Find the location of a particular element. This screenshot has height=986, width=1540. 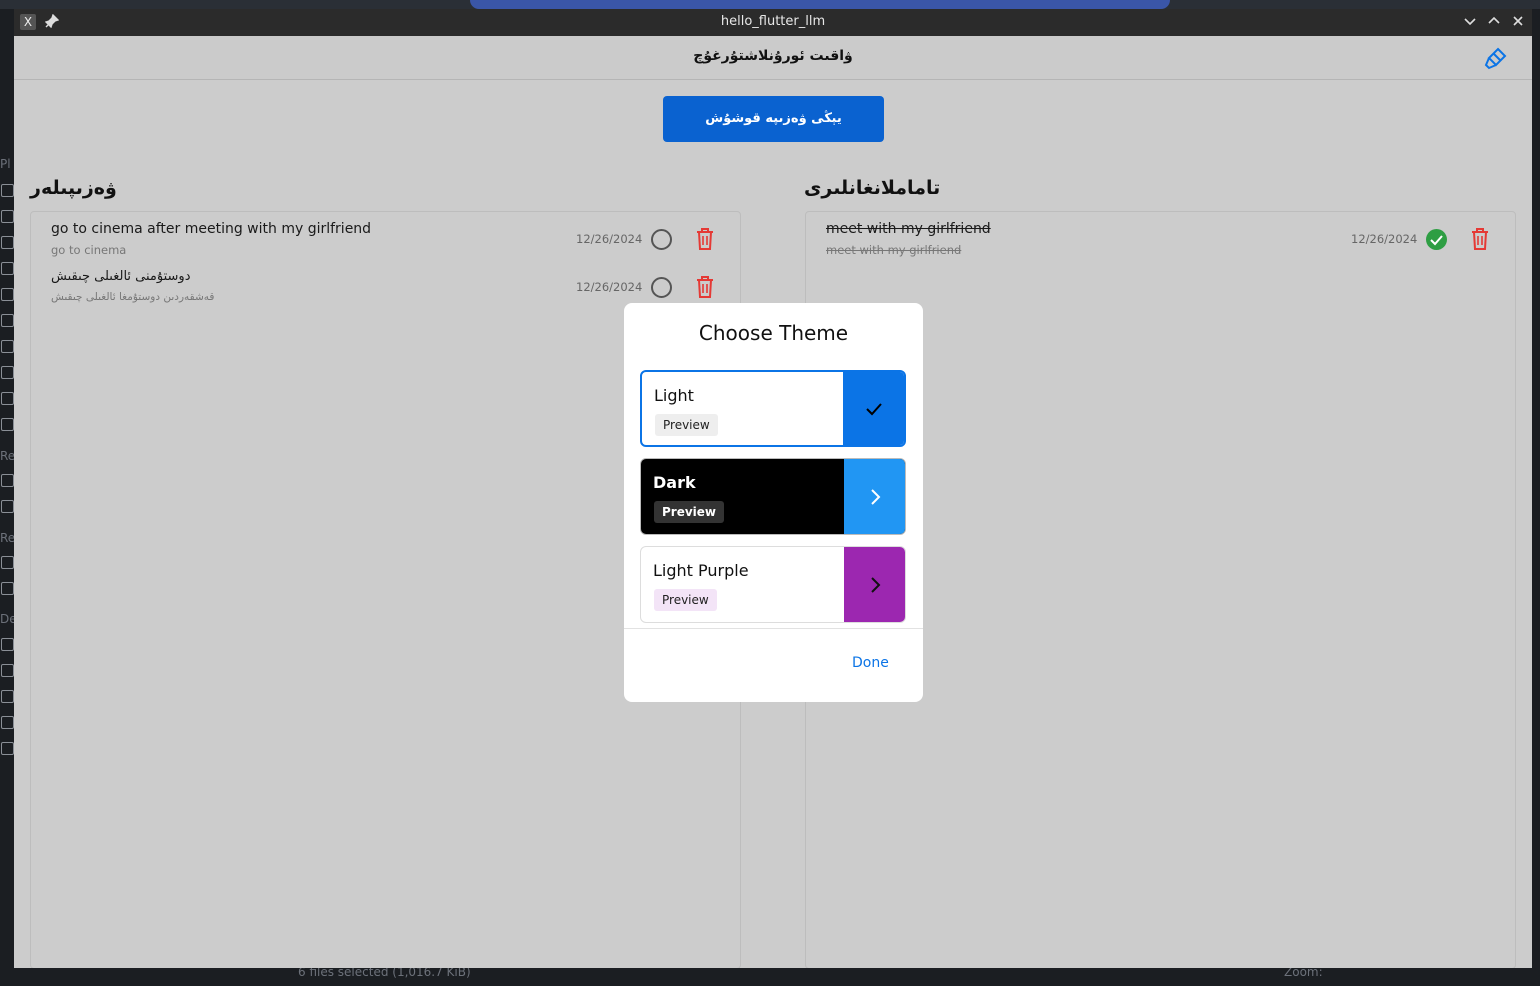

desktop-top-strip is located at coordinates (770, 4).